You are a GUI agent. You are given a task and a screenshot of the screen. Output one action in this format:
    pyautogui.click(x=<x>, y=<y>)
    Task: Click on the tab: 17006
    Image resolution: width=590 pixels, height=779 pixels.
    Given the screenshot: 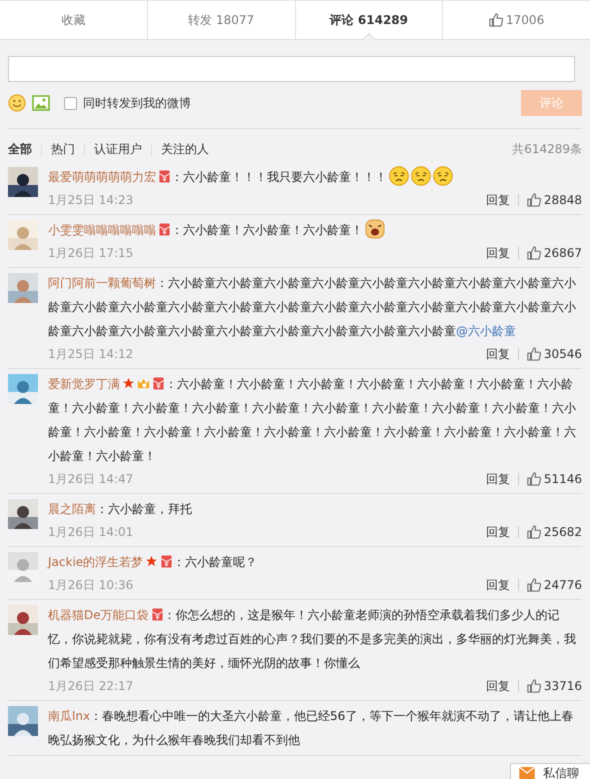 What is the action you would take?
    pyautogui.click(x=516, y=20)
    